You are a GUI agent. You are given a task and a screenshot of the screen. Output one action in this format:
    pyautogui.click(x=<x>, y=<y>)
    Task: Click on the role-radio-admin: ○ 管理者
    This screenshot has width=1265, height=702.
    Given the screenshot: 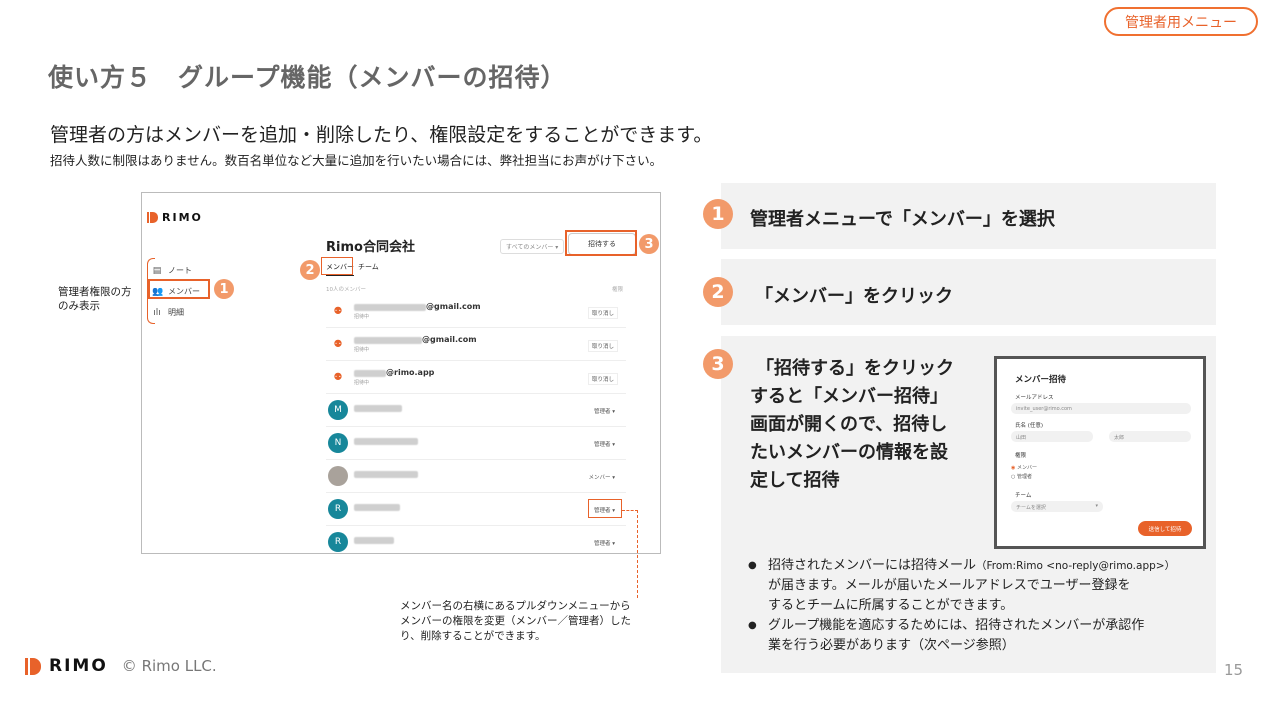 What is the action you would take?
    pyautogui.click(x=1021, y=476)
    